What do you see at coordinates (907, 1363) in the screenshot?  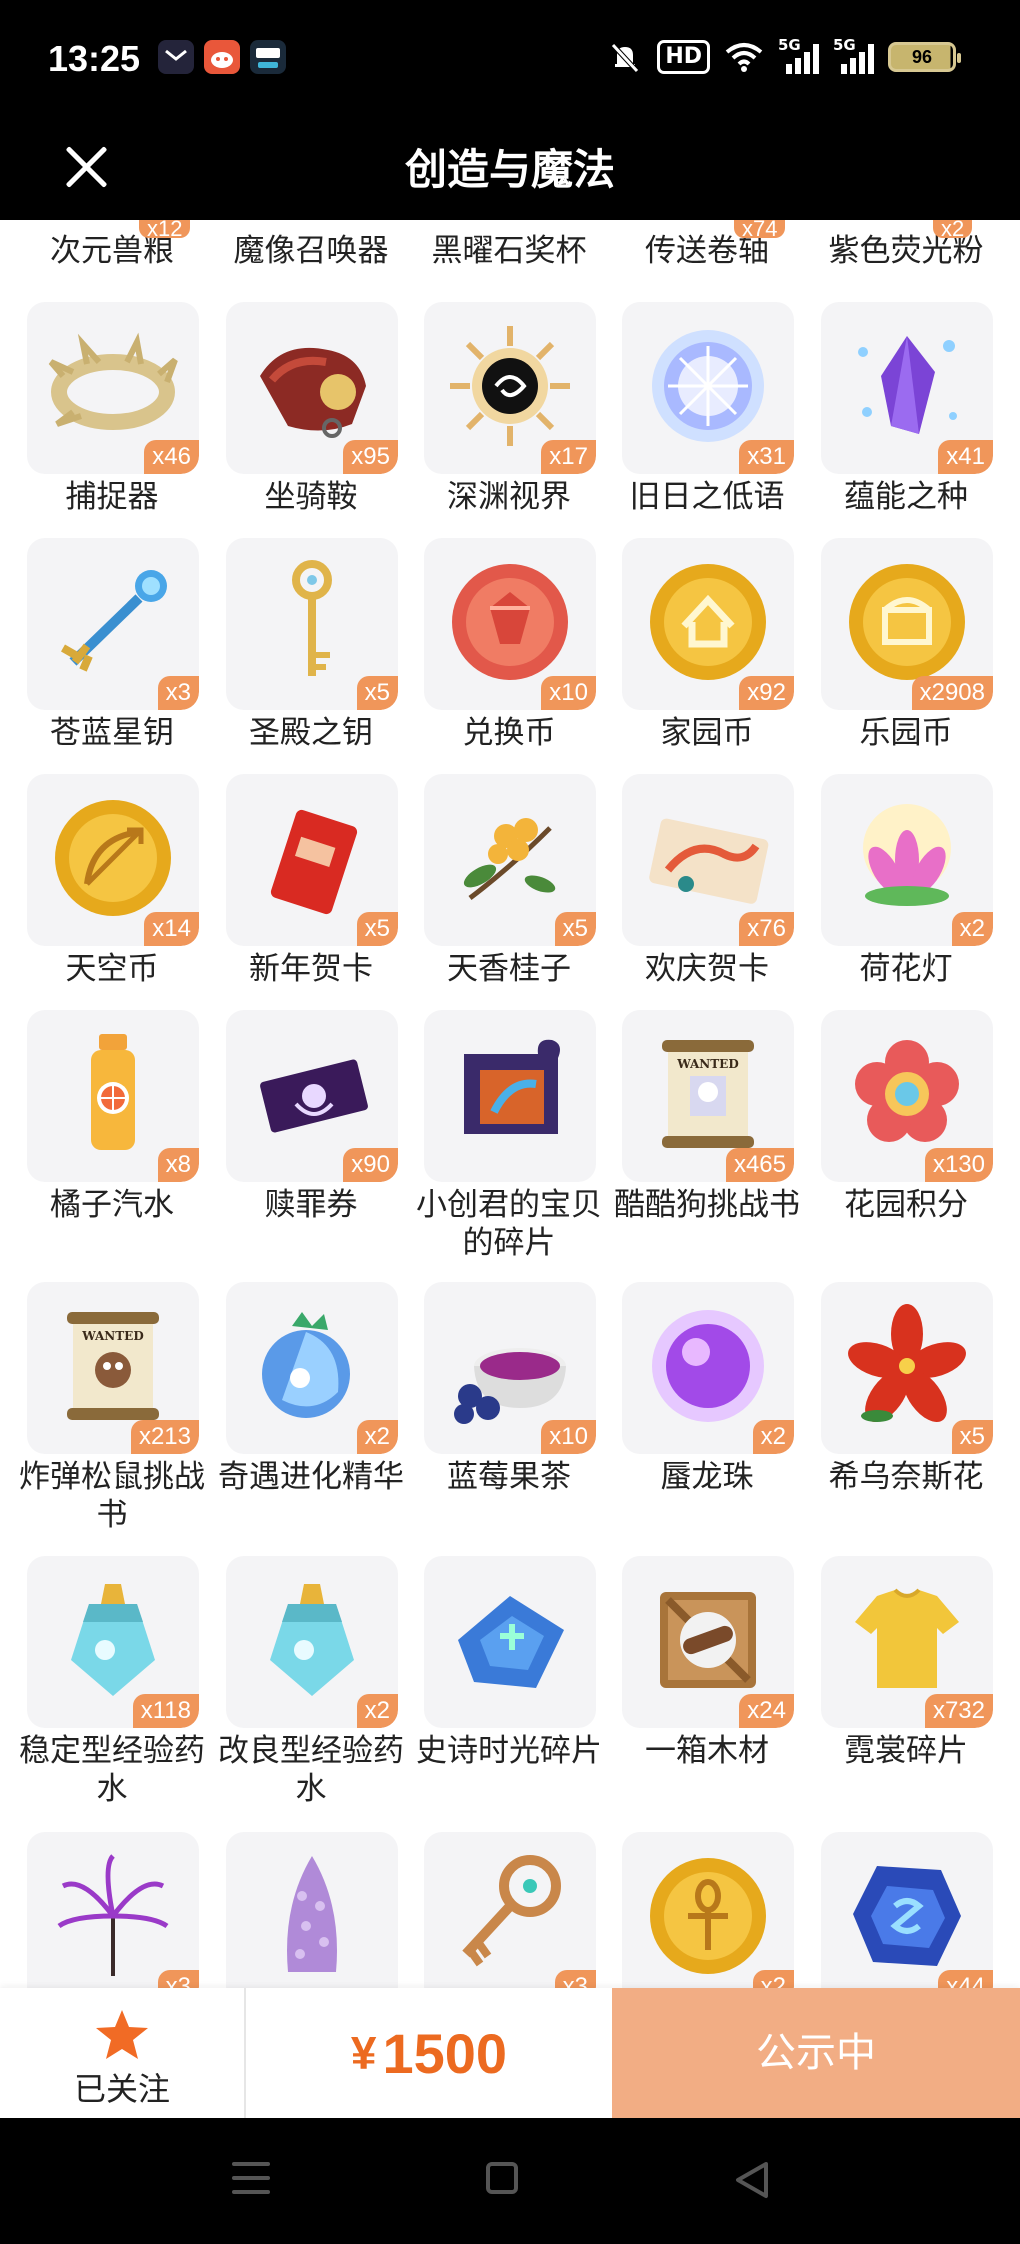 I see `red-flower-icon` at bounding box center [907, 1363].